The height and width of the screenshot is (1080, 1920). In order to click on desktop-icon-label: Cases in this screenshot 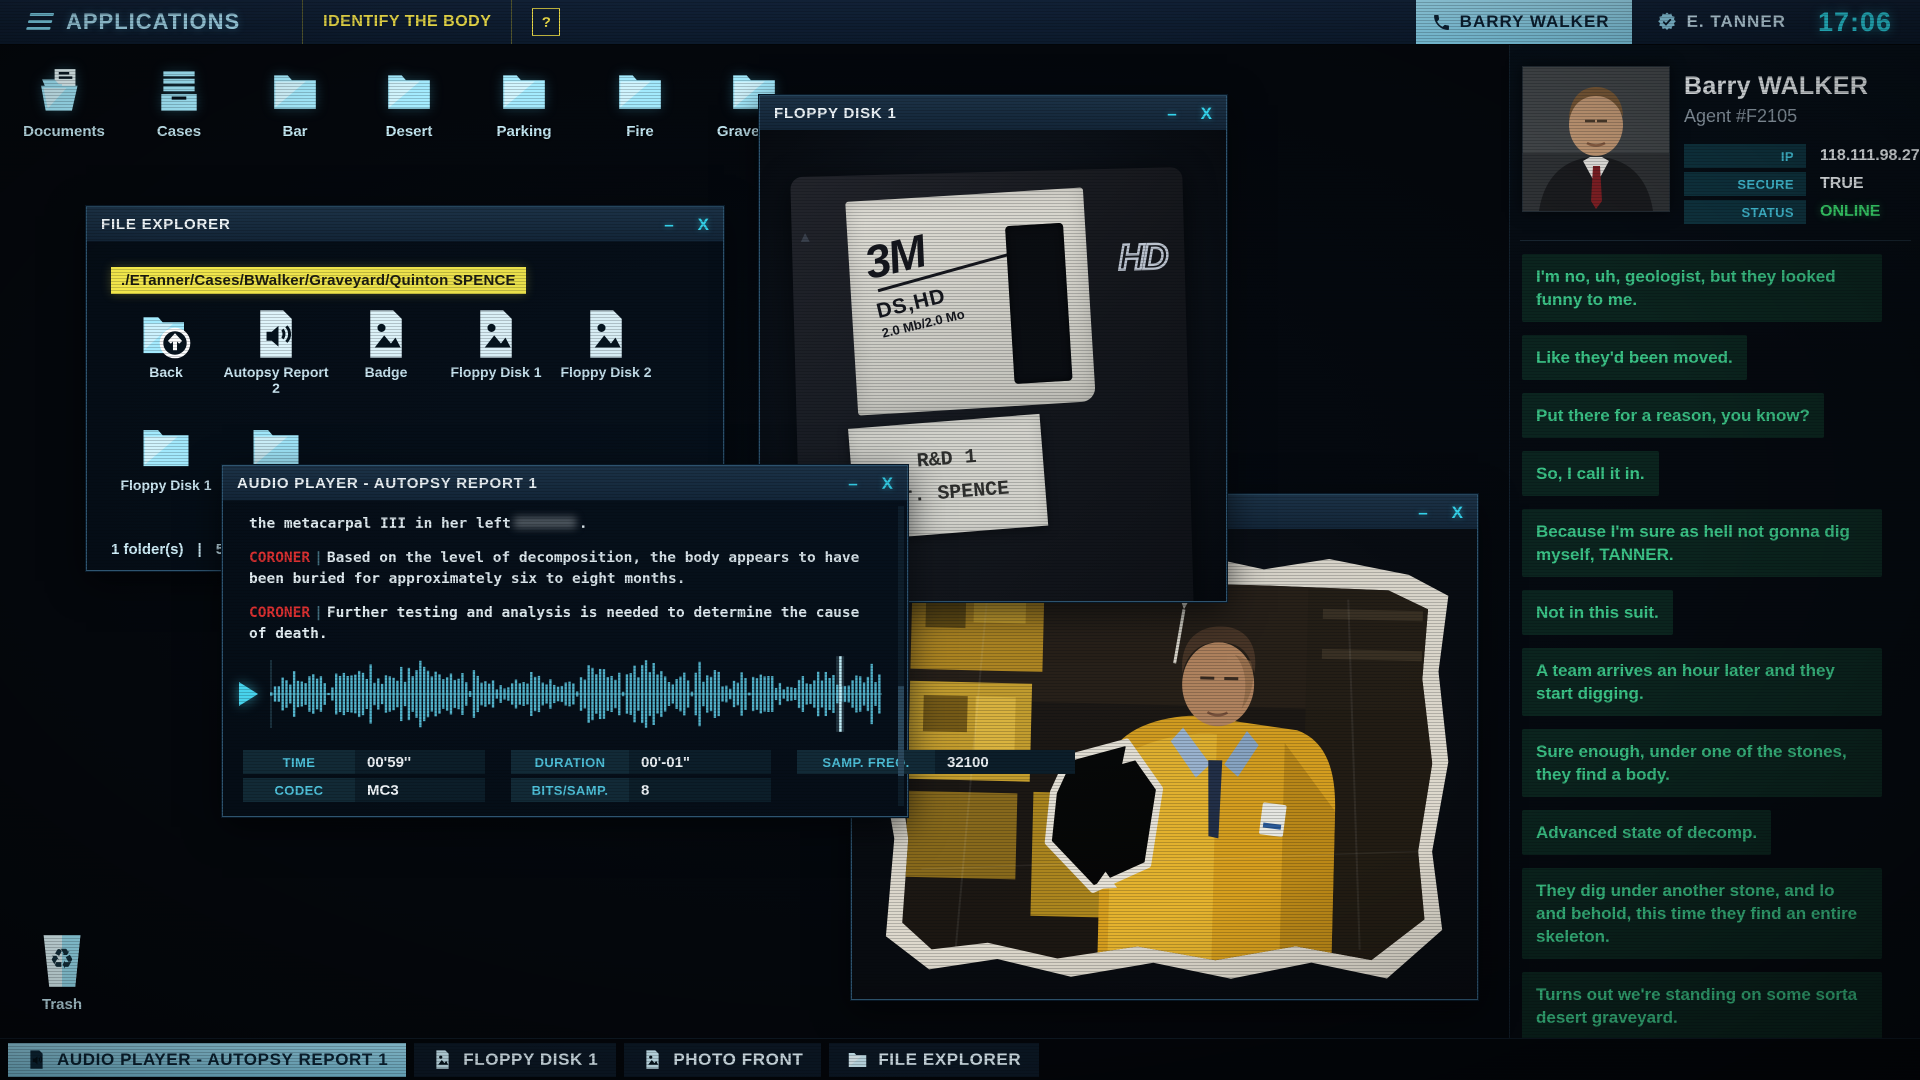, I will do `click(179, 131)`.